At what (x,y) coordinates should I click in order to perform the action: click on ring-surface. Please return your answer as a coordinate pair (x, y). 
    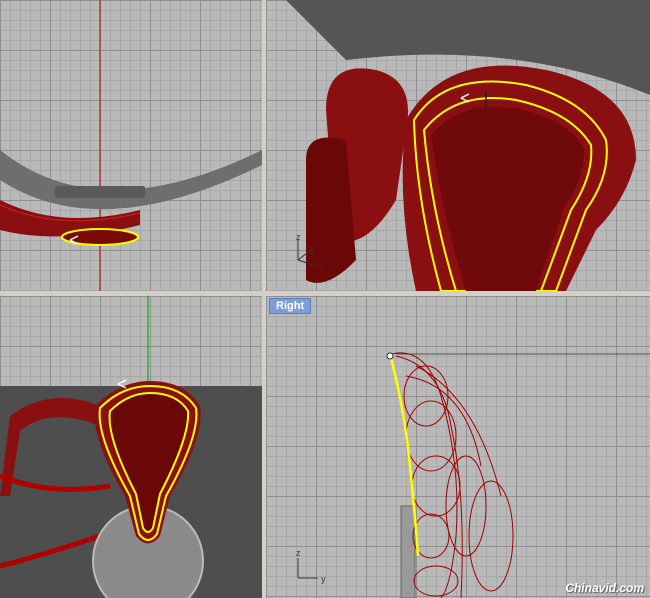
    Looking at the image, I should click on (131, 180).